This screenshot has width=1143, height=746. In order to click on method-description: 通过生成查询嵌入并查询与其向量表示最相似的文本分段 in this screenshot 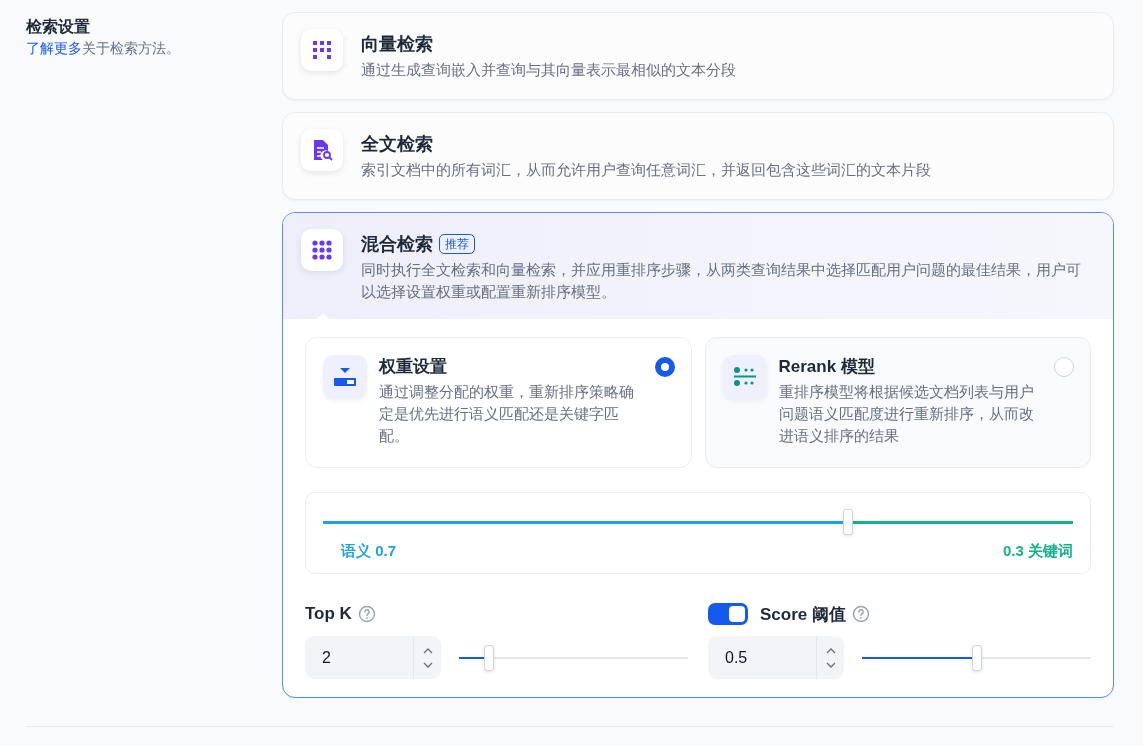, I will do `click(548, 70)`.